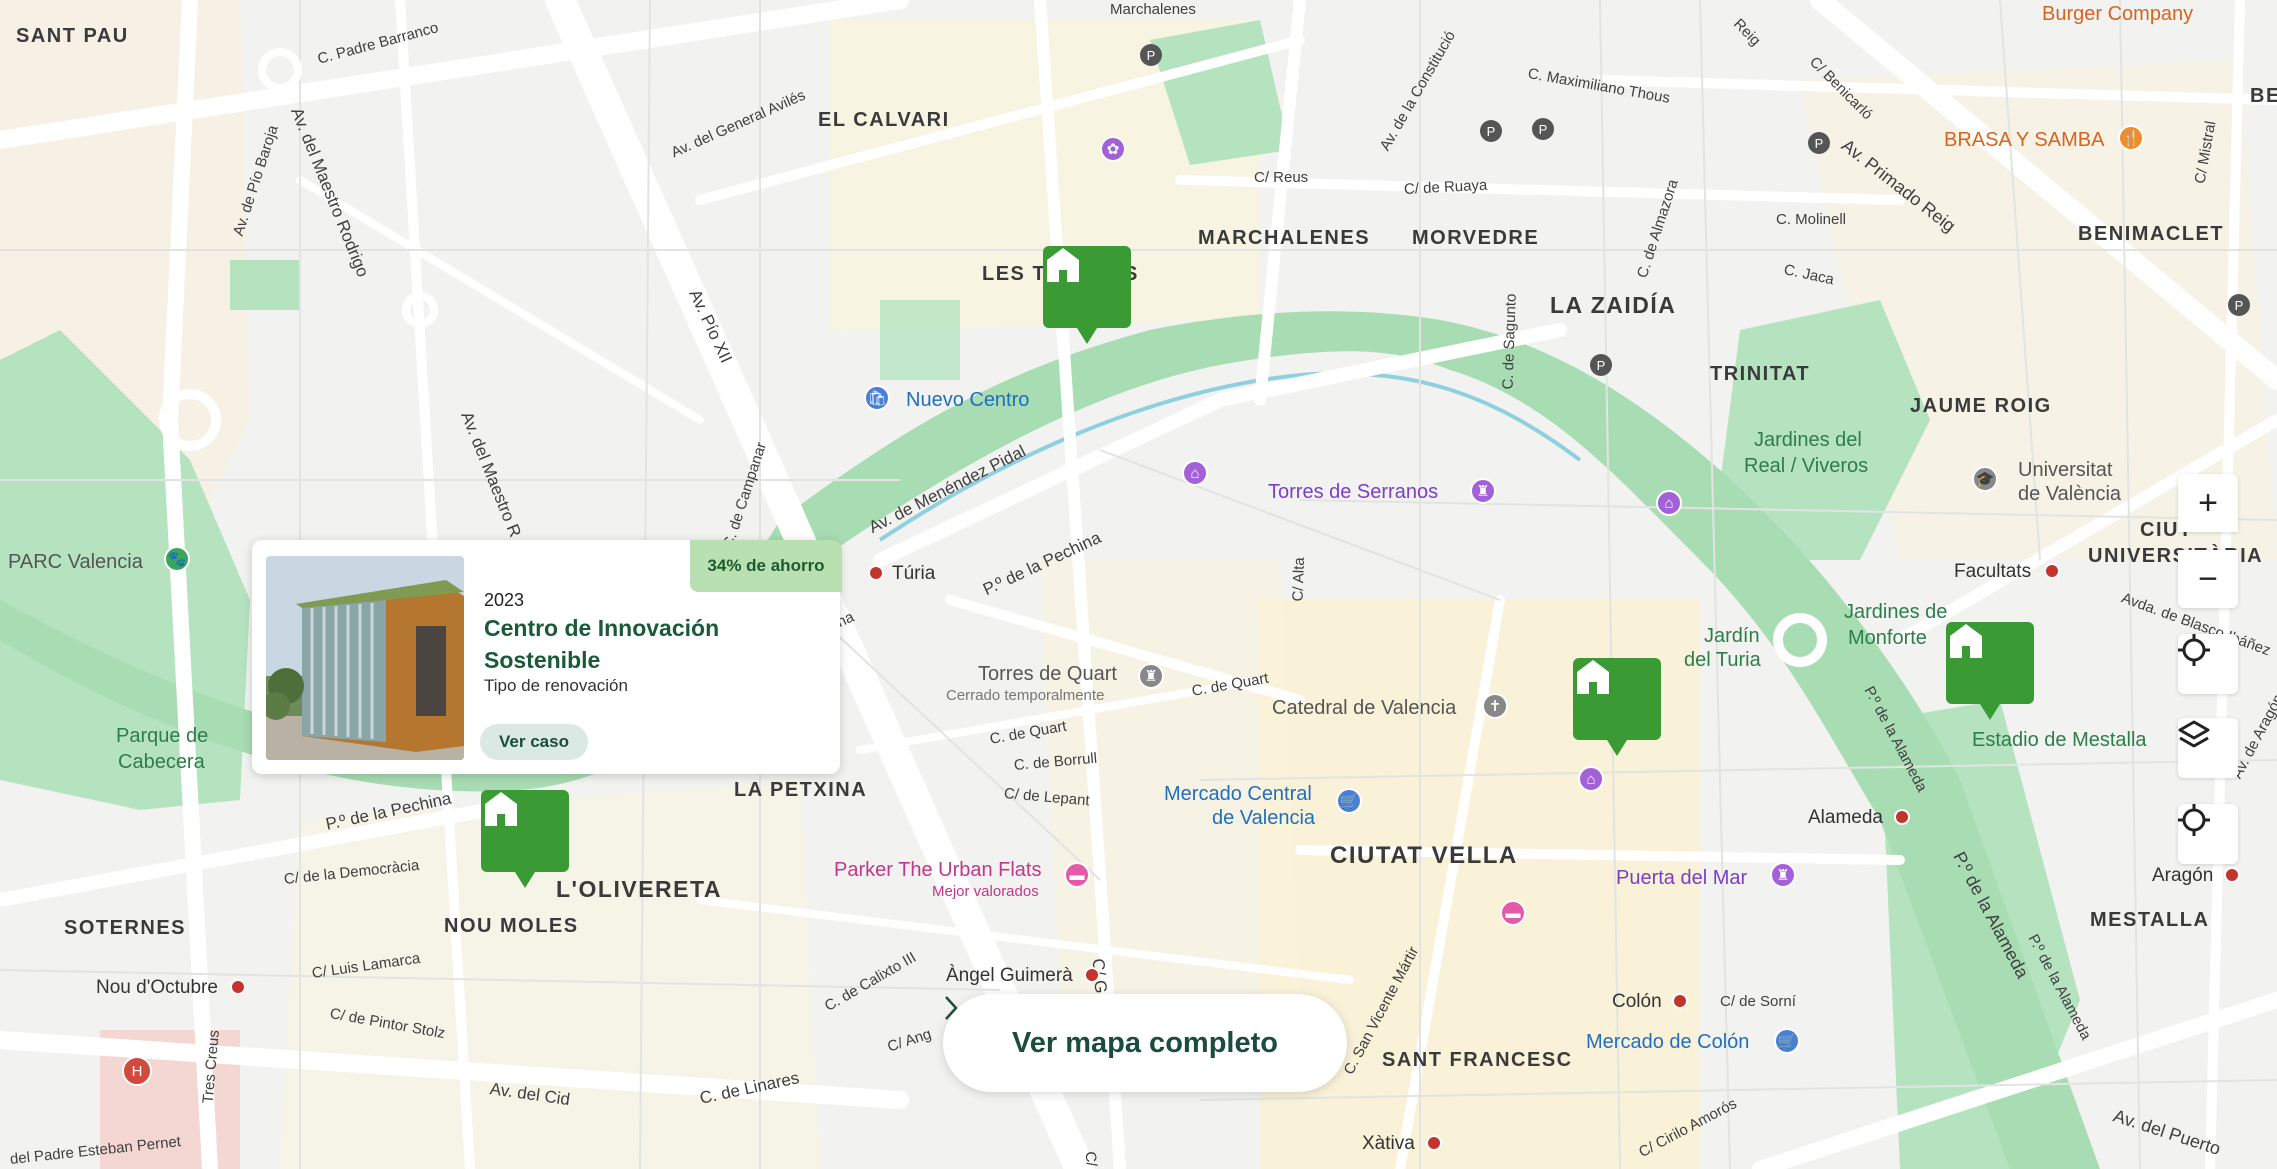 The height and width of the screenshot is (1169, 2277). I want to click on poi-label-universitat-2: de València, so click(2069, 494).